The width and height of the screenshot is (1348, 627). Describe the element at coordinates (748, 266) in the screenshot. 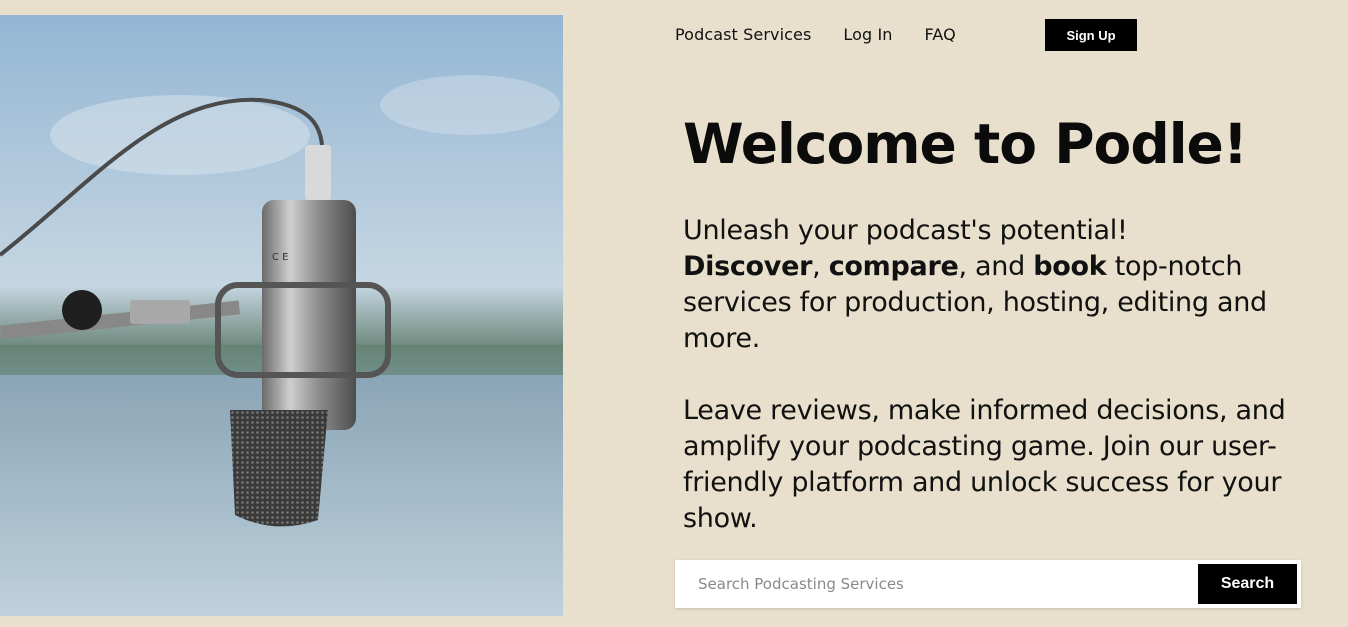

I see `intro-discover: Discover` at that location.